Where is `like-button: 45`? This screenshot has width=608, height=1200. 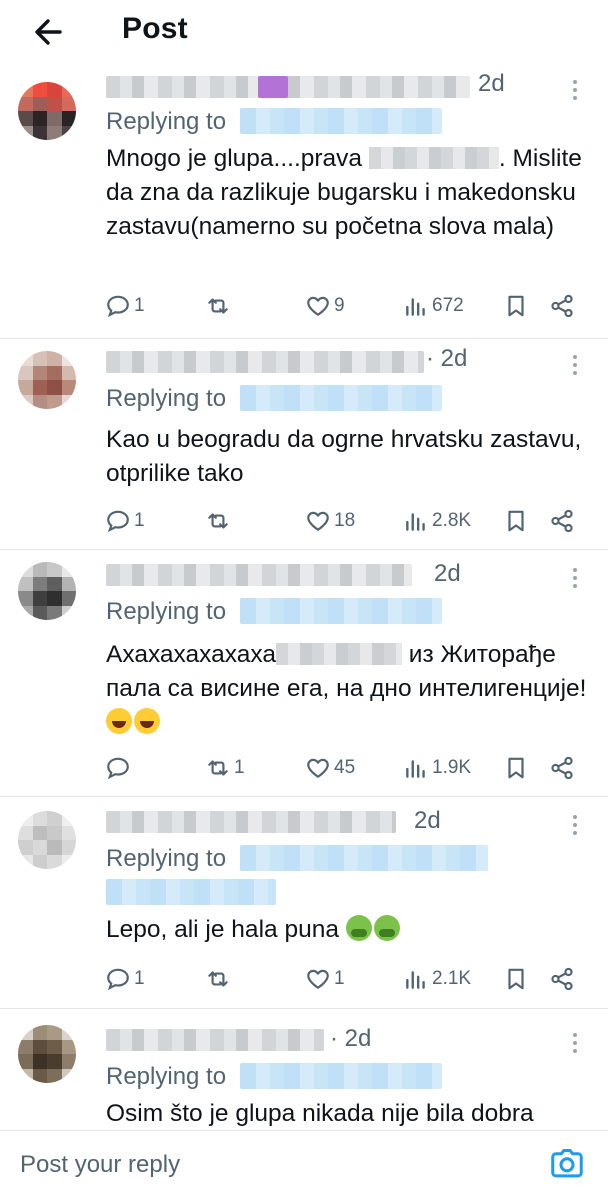 like-button: 45 is located at coordinates (330, 768).